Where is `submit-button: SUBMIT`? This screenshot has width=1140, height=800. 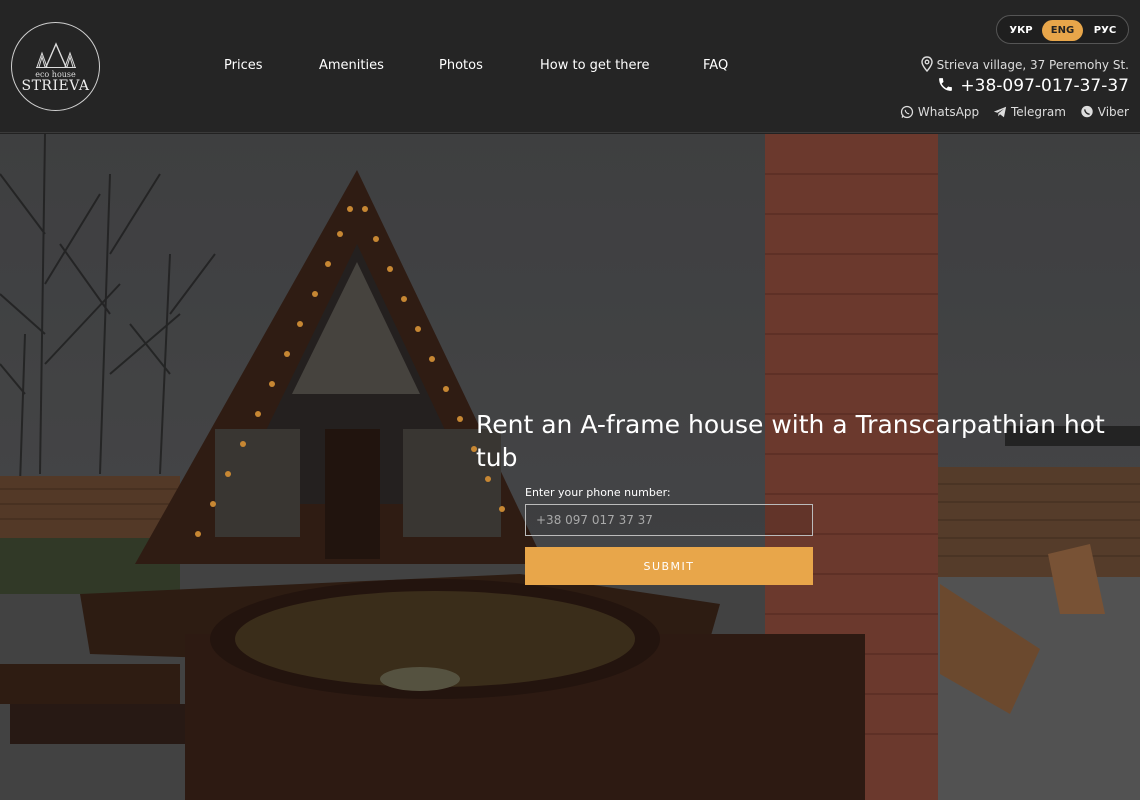 submit-button: SUBMIT is located at coordinates (669, 566).